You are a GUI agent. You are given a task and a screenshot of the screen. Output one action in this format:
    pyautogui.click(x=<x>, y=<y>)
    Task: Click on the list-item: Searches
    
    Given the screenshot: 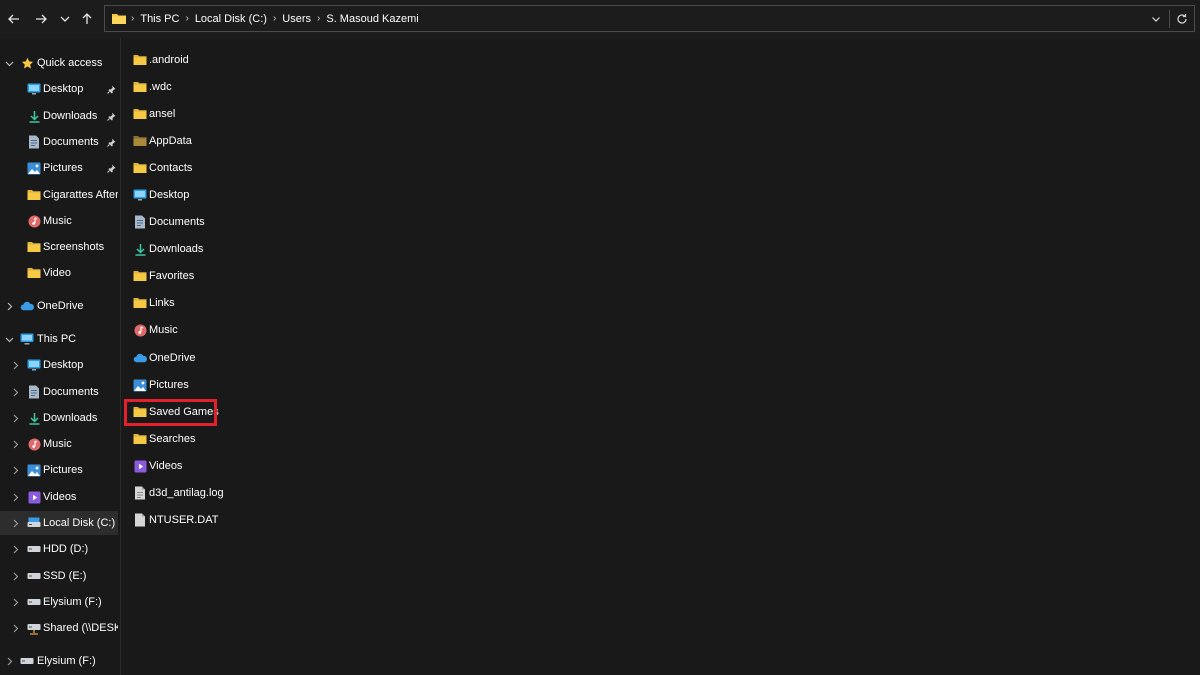 What is the action you would take?
    pyautogui.click(x=164, y=439)
    